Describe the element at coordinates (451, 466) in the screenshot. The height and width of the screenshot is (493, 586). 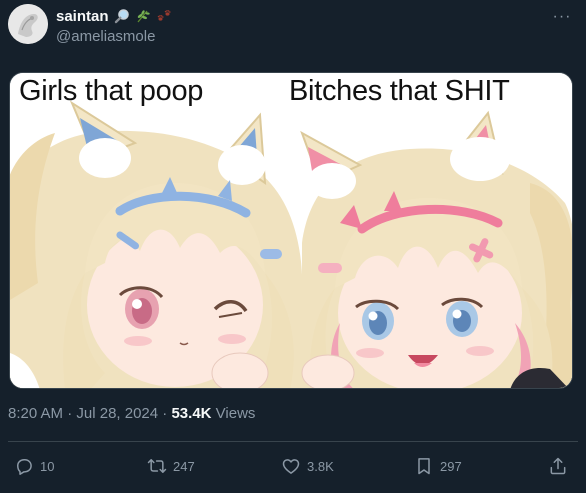
I see `bookmark-count: 297` at that location.